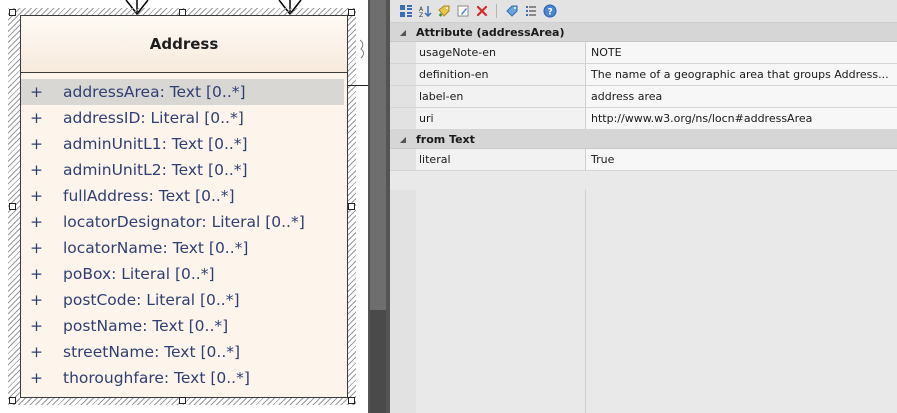 This screenshot has height=413, width=897. What do you see at coordinates (149, 196) in the screenshot?
I see `attribute-text: fullAddress: Text [0..*]` at bounding box center [149, 196].